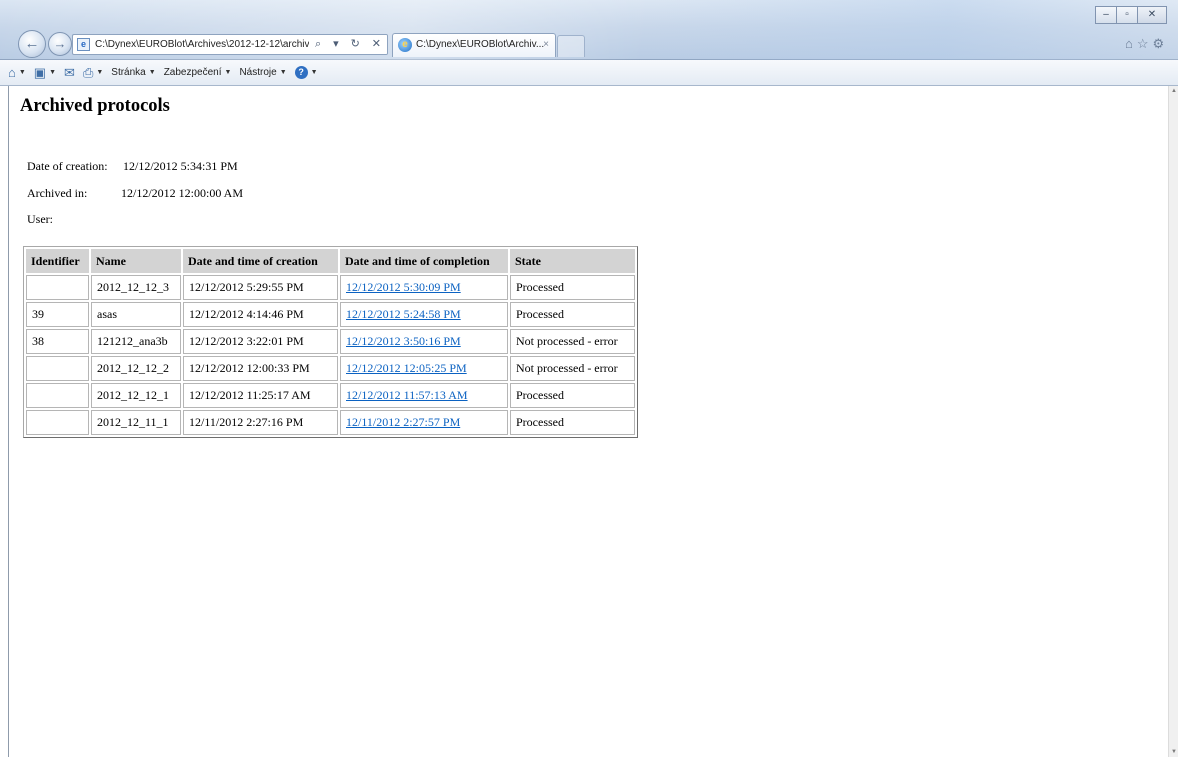 This screenshot has width=1178, height=757. What do you see at coordinates (355, 44) in the screenshot?
I see `refresh-icon: ↻` at bounding box center [355, 44].